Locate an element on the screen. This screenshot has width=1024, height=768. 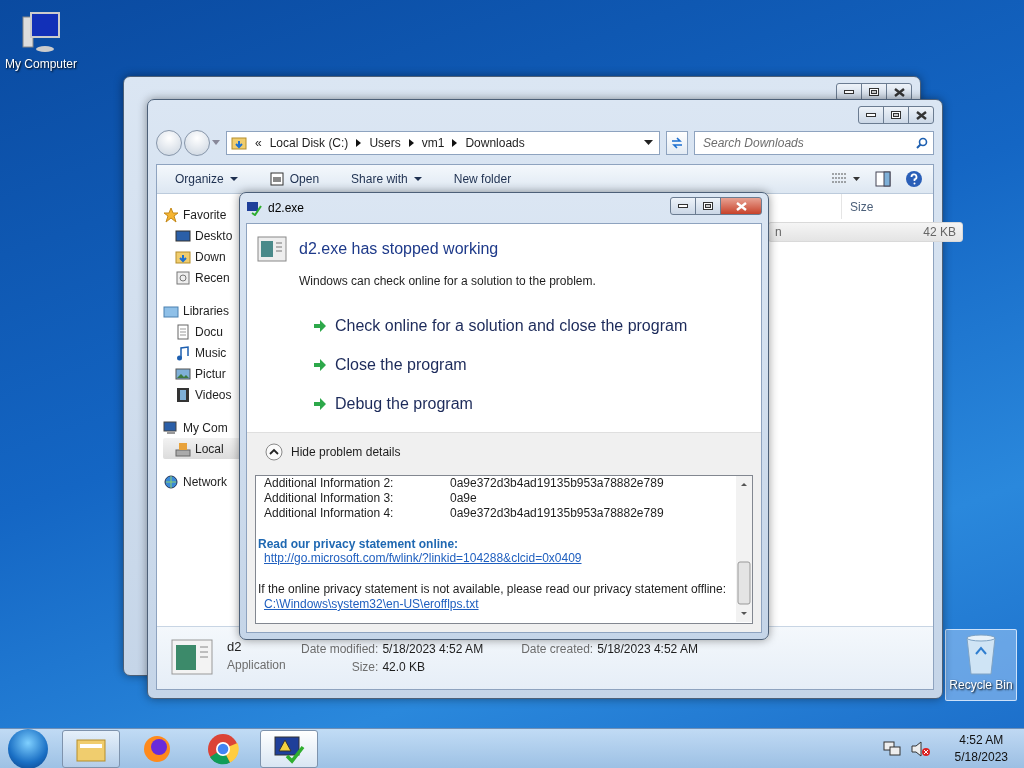
back-button is located at coordinates (169, 143).